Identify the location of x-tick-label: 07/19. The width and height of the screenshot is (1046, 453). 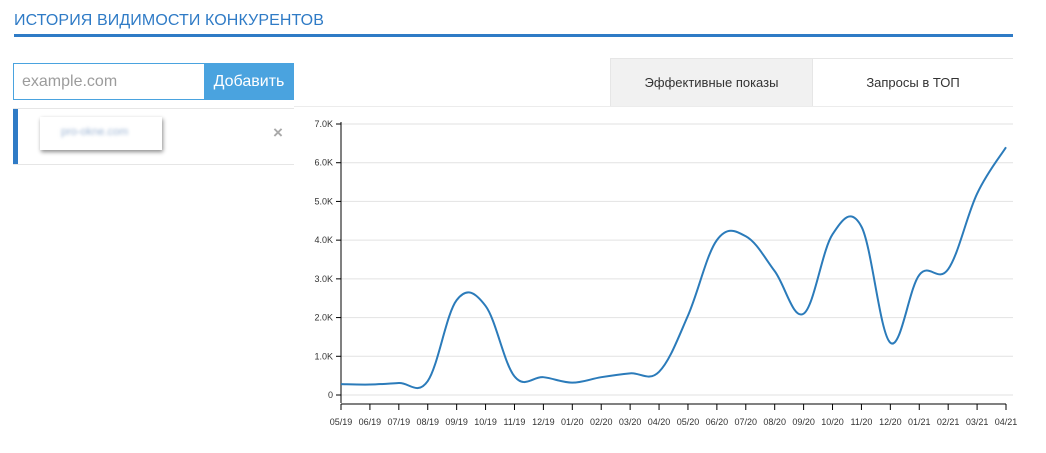
(399, 422).